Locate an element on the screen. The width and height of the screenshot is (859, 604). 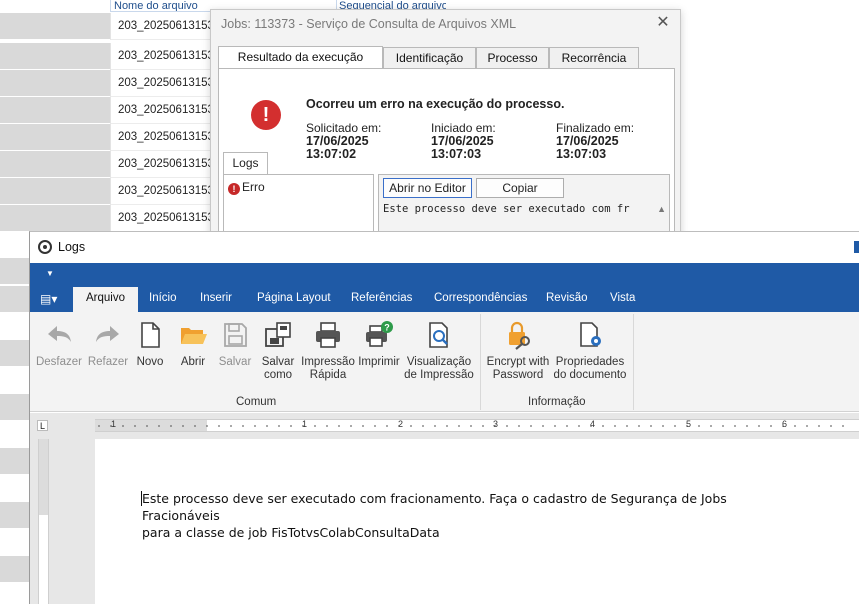
undo-icon is located at coordinates (59, 334).